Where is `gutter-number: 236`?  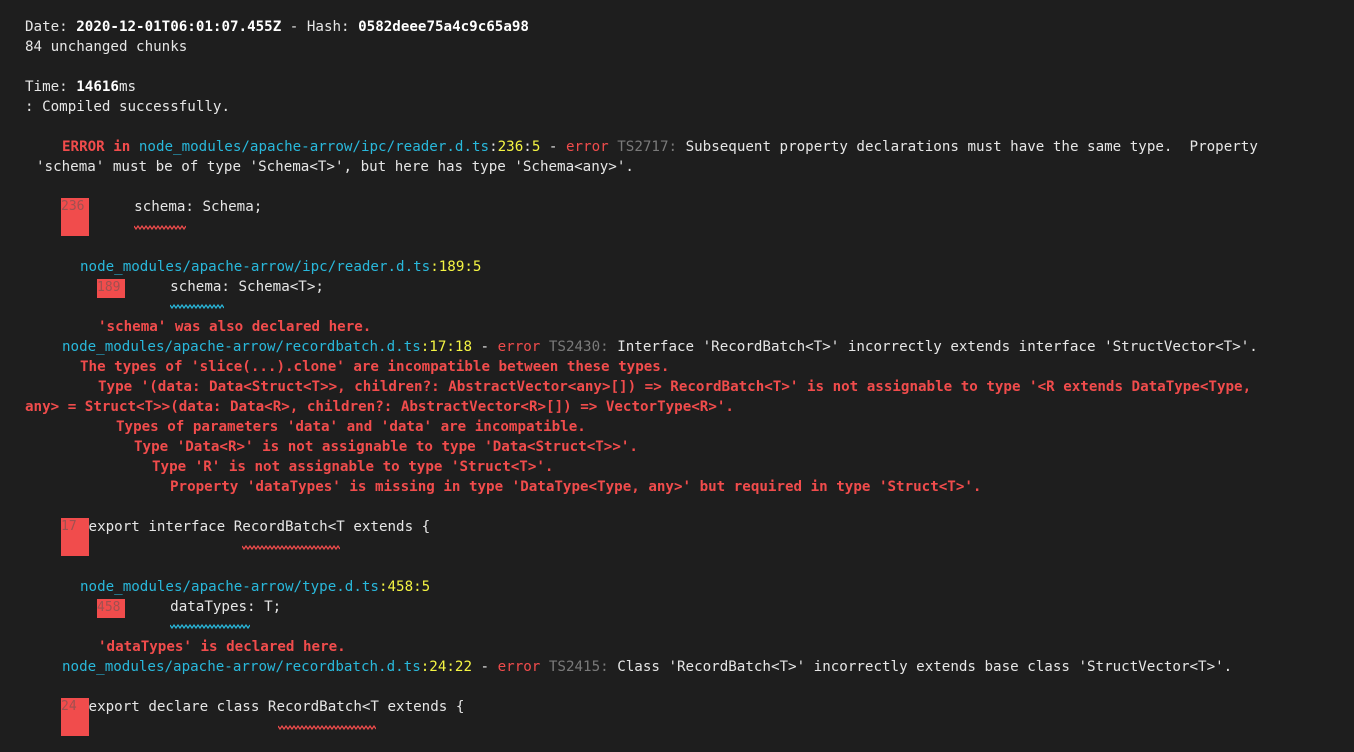 gutter-number: 236 is located at coordinates (73, 206).